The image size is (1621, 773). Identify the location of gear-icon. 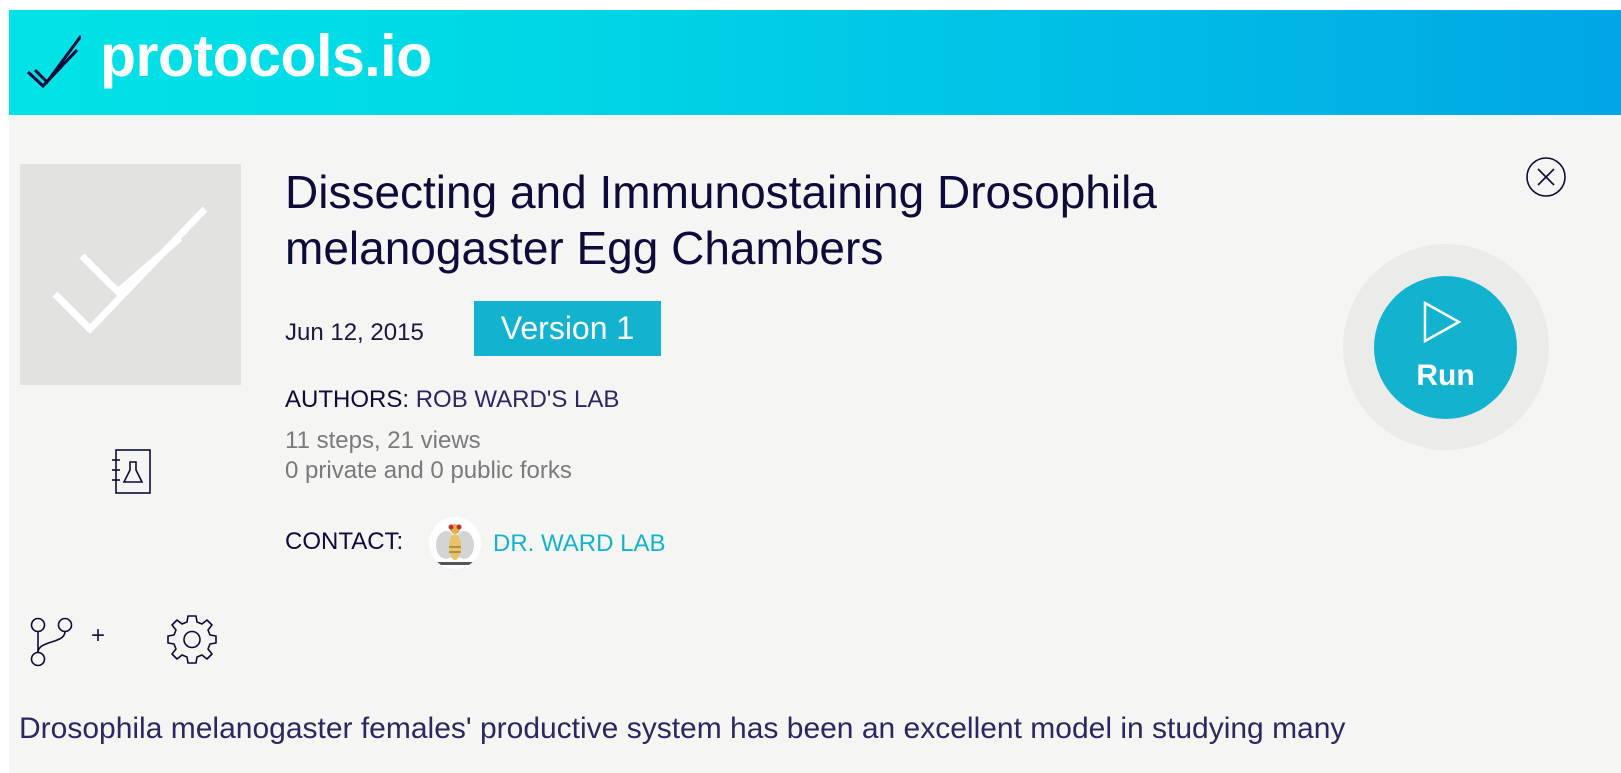
(192, 639).